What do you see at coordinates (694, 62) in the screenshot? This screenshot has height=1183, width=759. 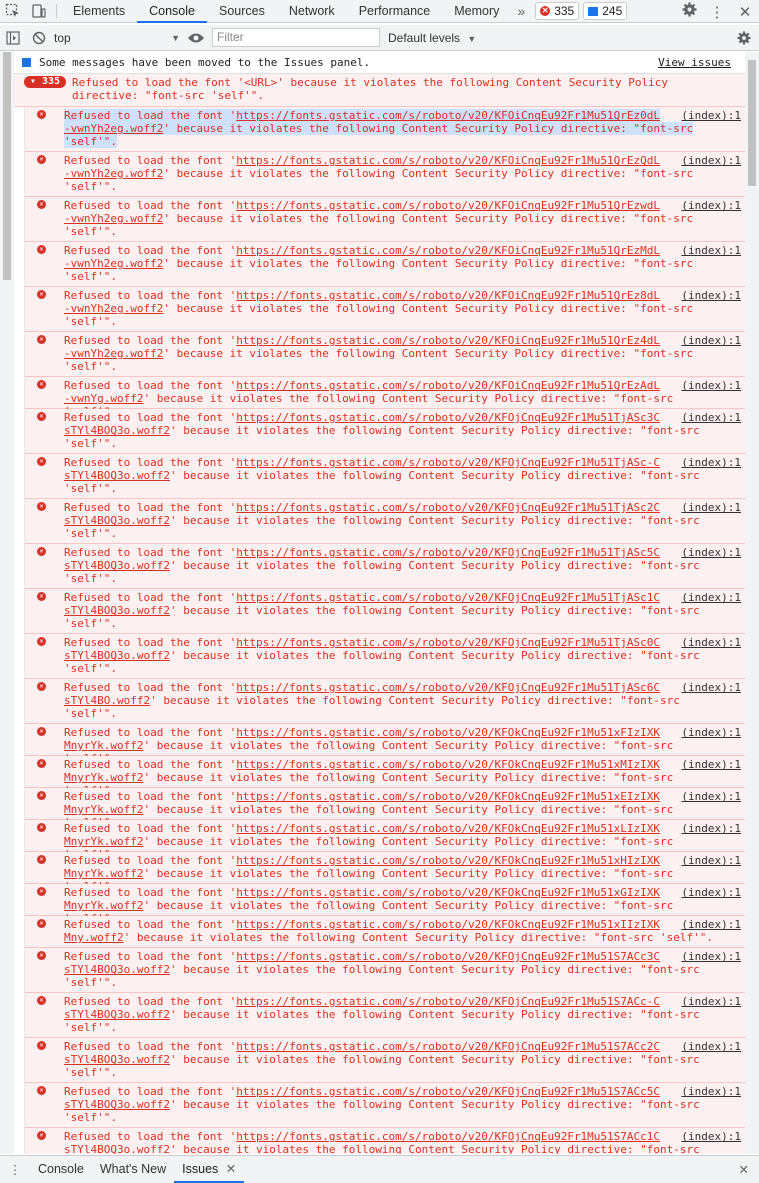 I see `view-issues-link: View issues` at bounding box center [694, 62].